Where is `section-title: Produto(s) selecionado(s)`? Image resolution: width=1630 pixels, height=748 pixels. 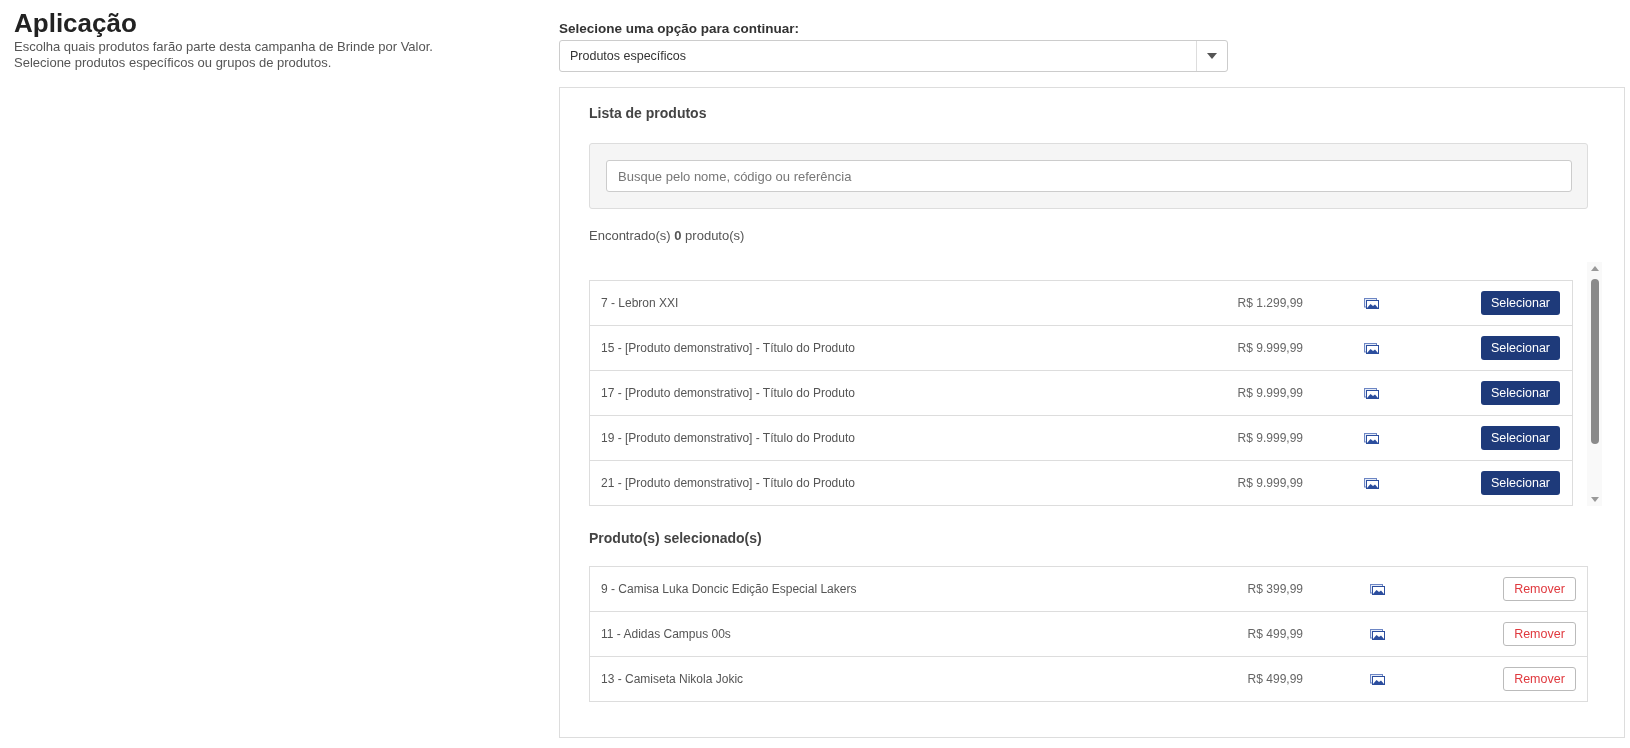 section-title: Produto(s) selecionado(s) is located at coordinates (675, 538).